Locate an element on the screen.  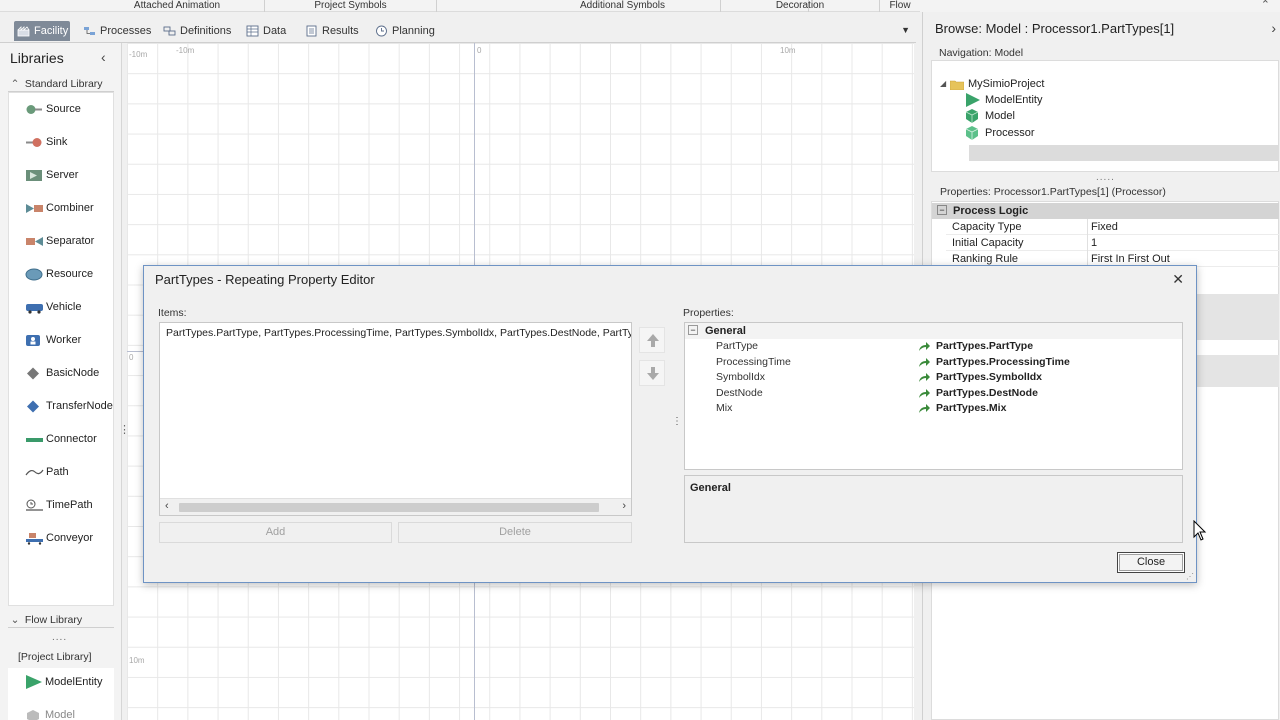
collapse-section-icon: ⌃ is located at coordinates (15, 84).